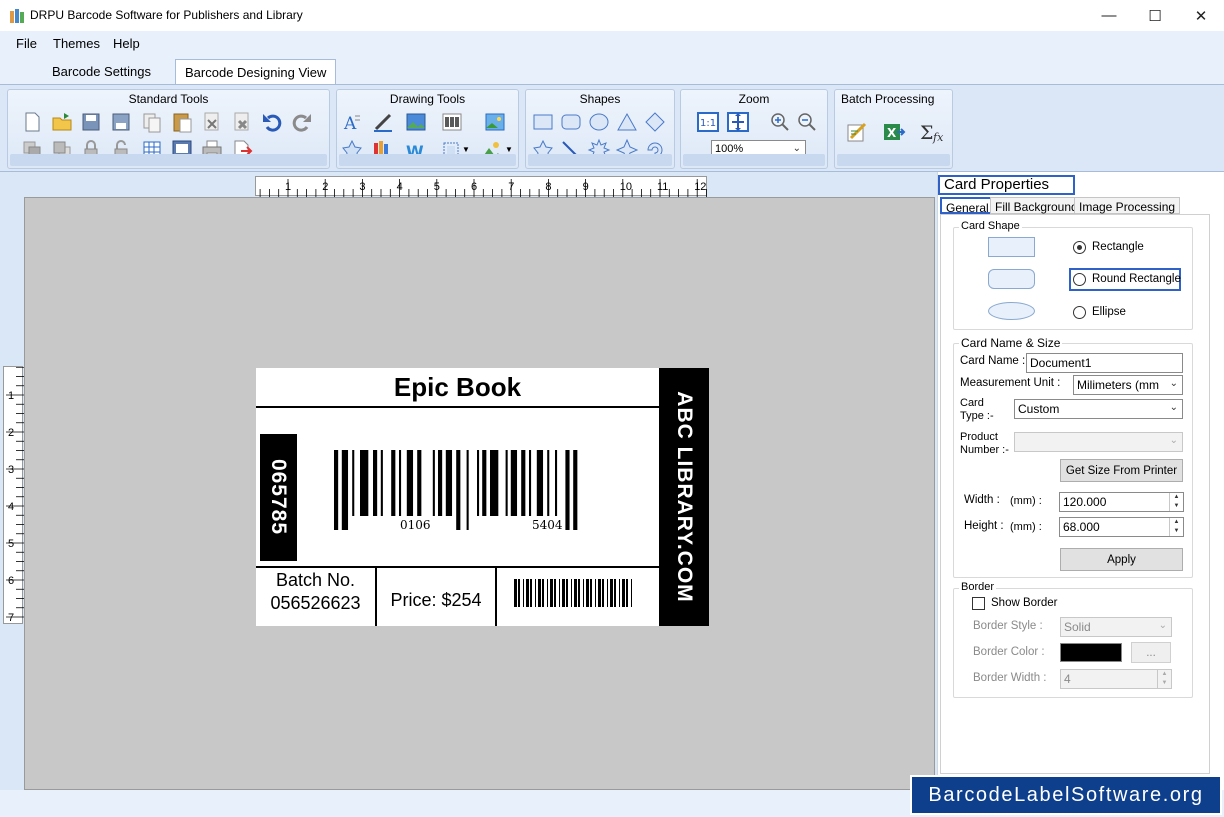 This screenshot has height=817, width=1224. I want to click on pen-tool-icon, so click(383, 122).